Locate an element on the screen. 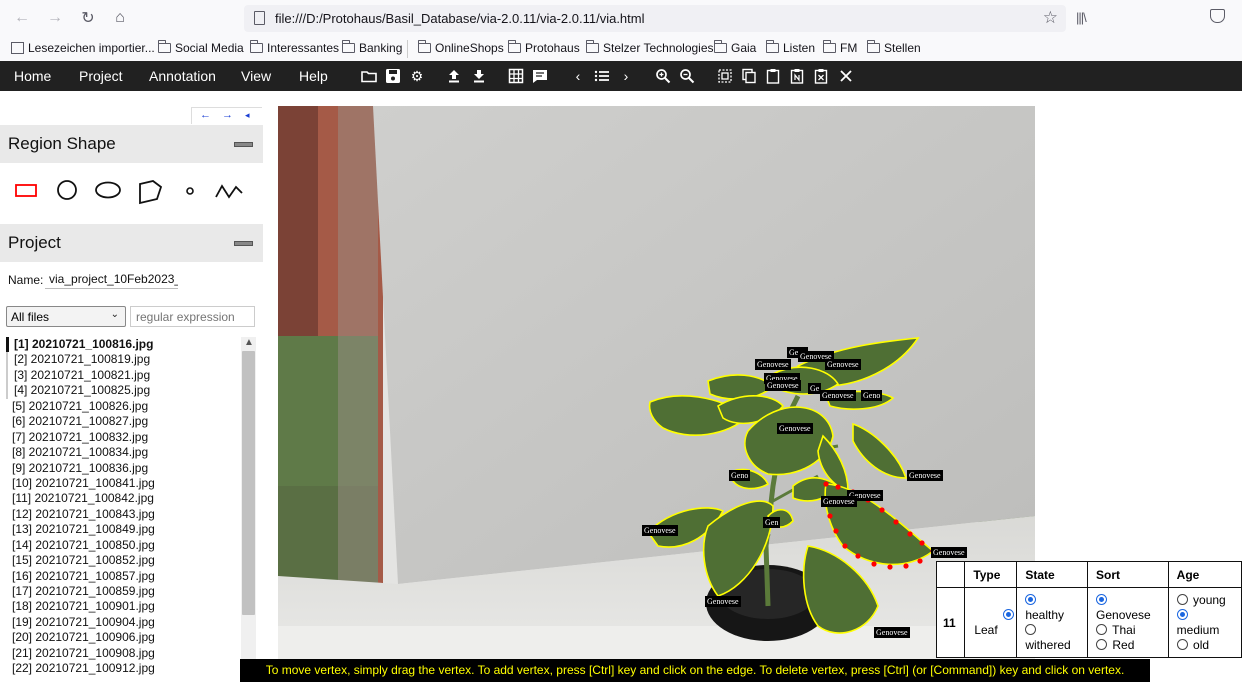  bookmark-social-media: Social Media is located at coordinates (201, 47).